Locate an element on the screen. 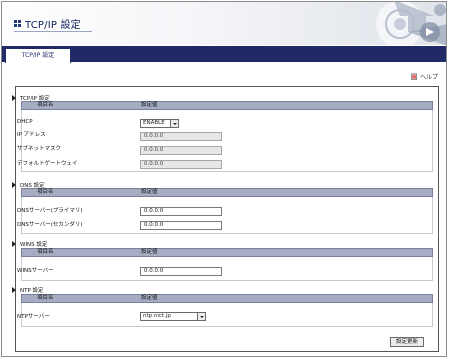  page-header: TCP/IP 設定 is located at coordinates (224, 23).